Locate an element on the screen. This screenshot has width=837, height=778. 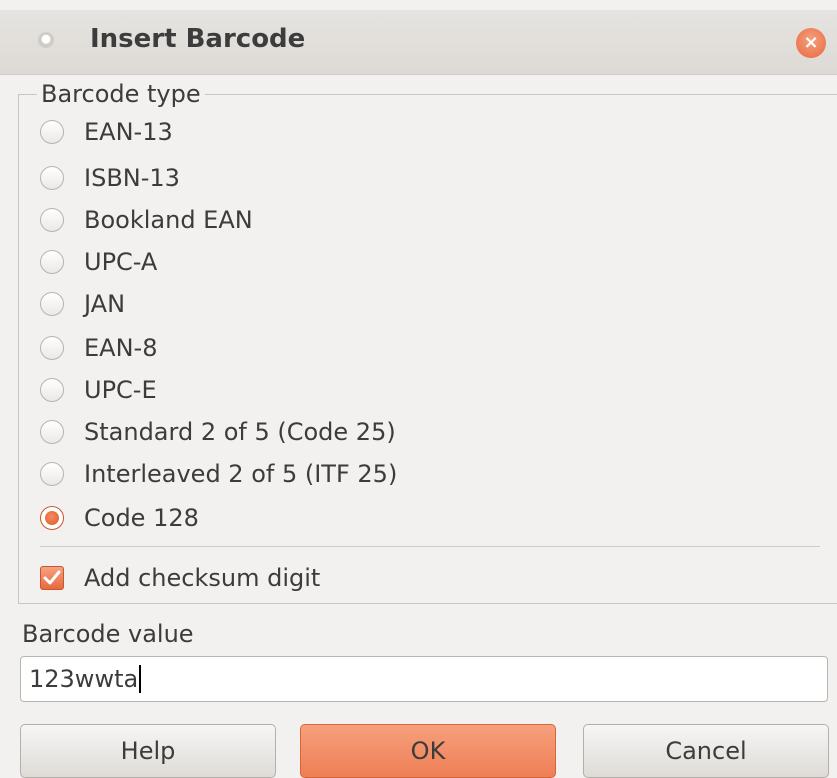
radio-label: UPC-E is located at coordinates (120, 390).